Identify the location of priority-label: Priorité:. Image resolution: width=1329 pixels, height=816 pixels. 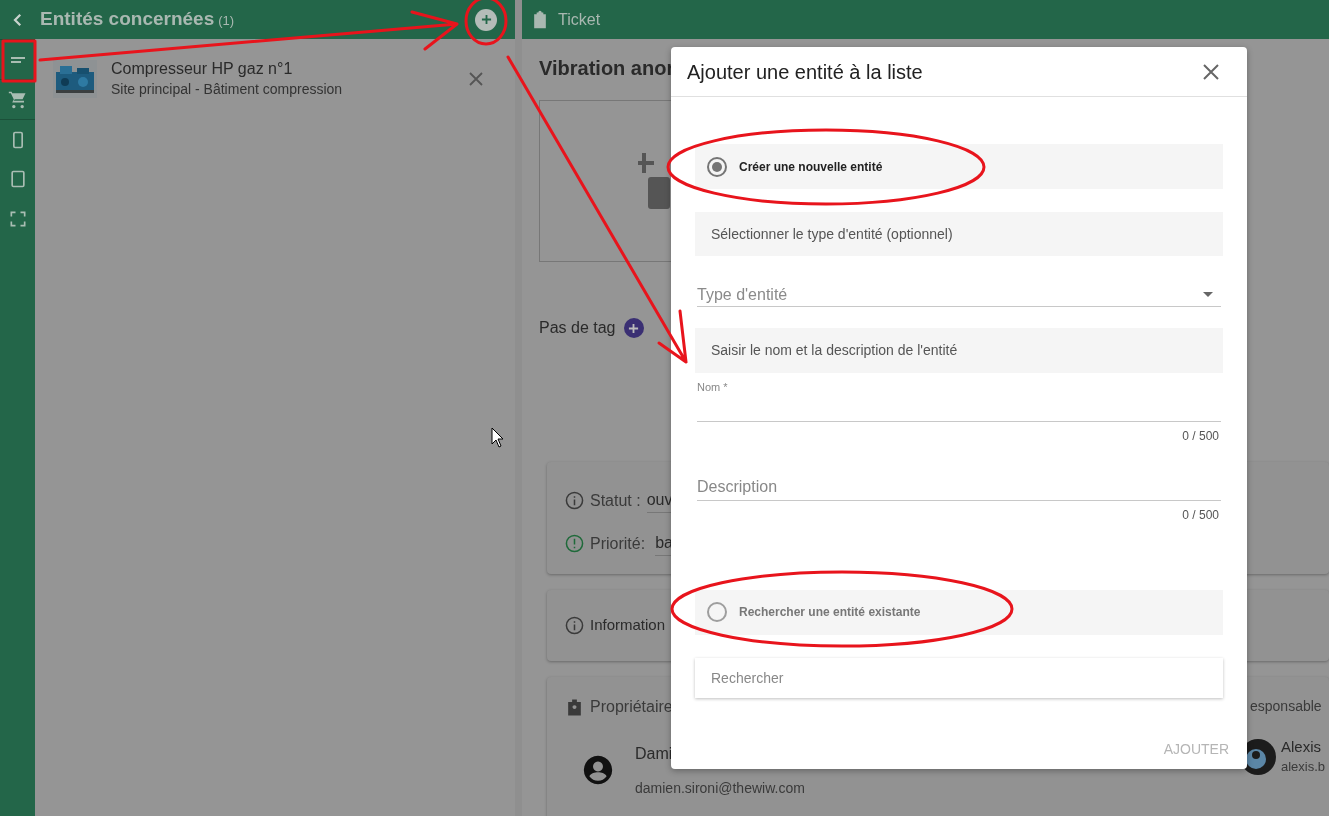
(618, 543).